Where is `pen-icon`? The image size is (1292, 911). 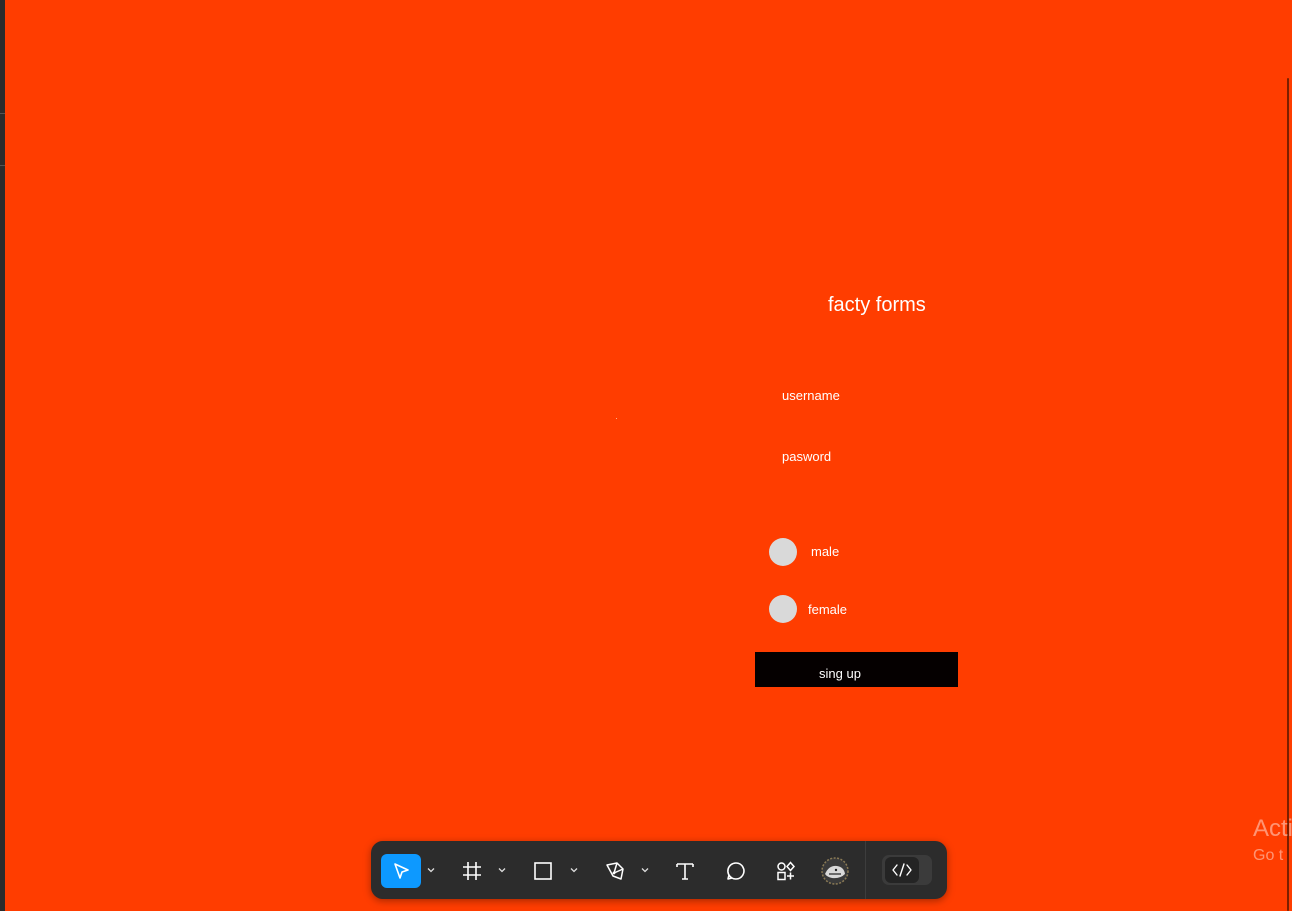 pen-icon is located at coordinates (615, 871).